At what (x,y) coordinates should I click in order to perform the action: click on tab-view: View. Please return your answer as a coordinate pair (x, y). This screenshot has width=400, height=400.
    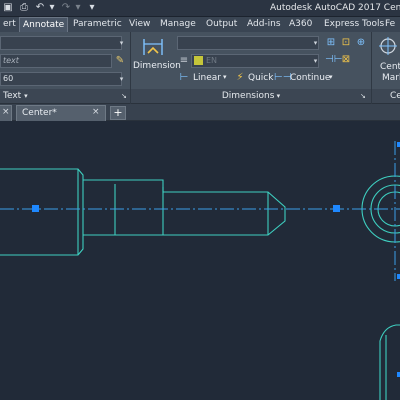
    Looking at the image, I should click on (139, 24).